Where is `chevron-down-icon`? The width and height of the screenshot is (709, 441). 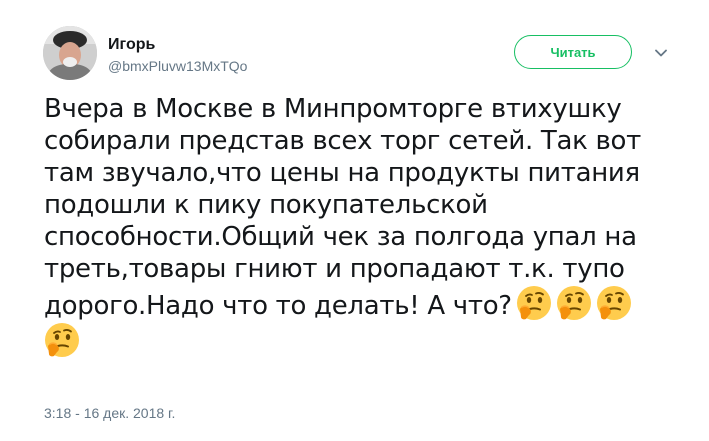 chevron-down-icon is located at coordinates (661, 53).